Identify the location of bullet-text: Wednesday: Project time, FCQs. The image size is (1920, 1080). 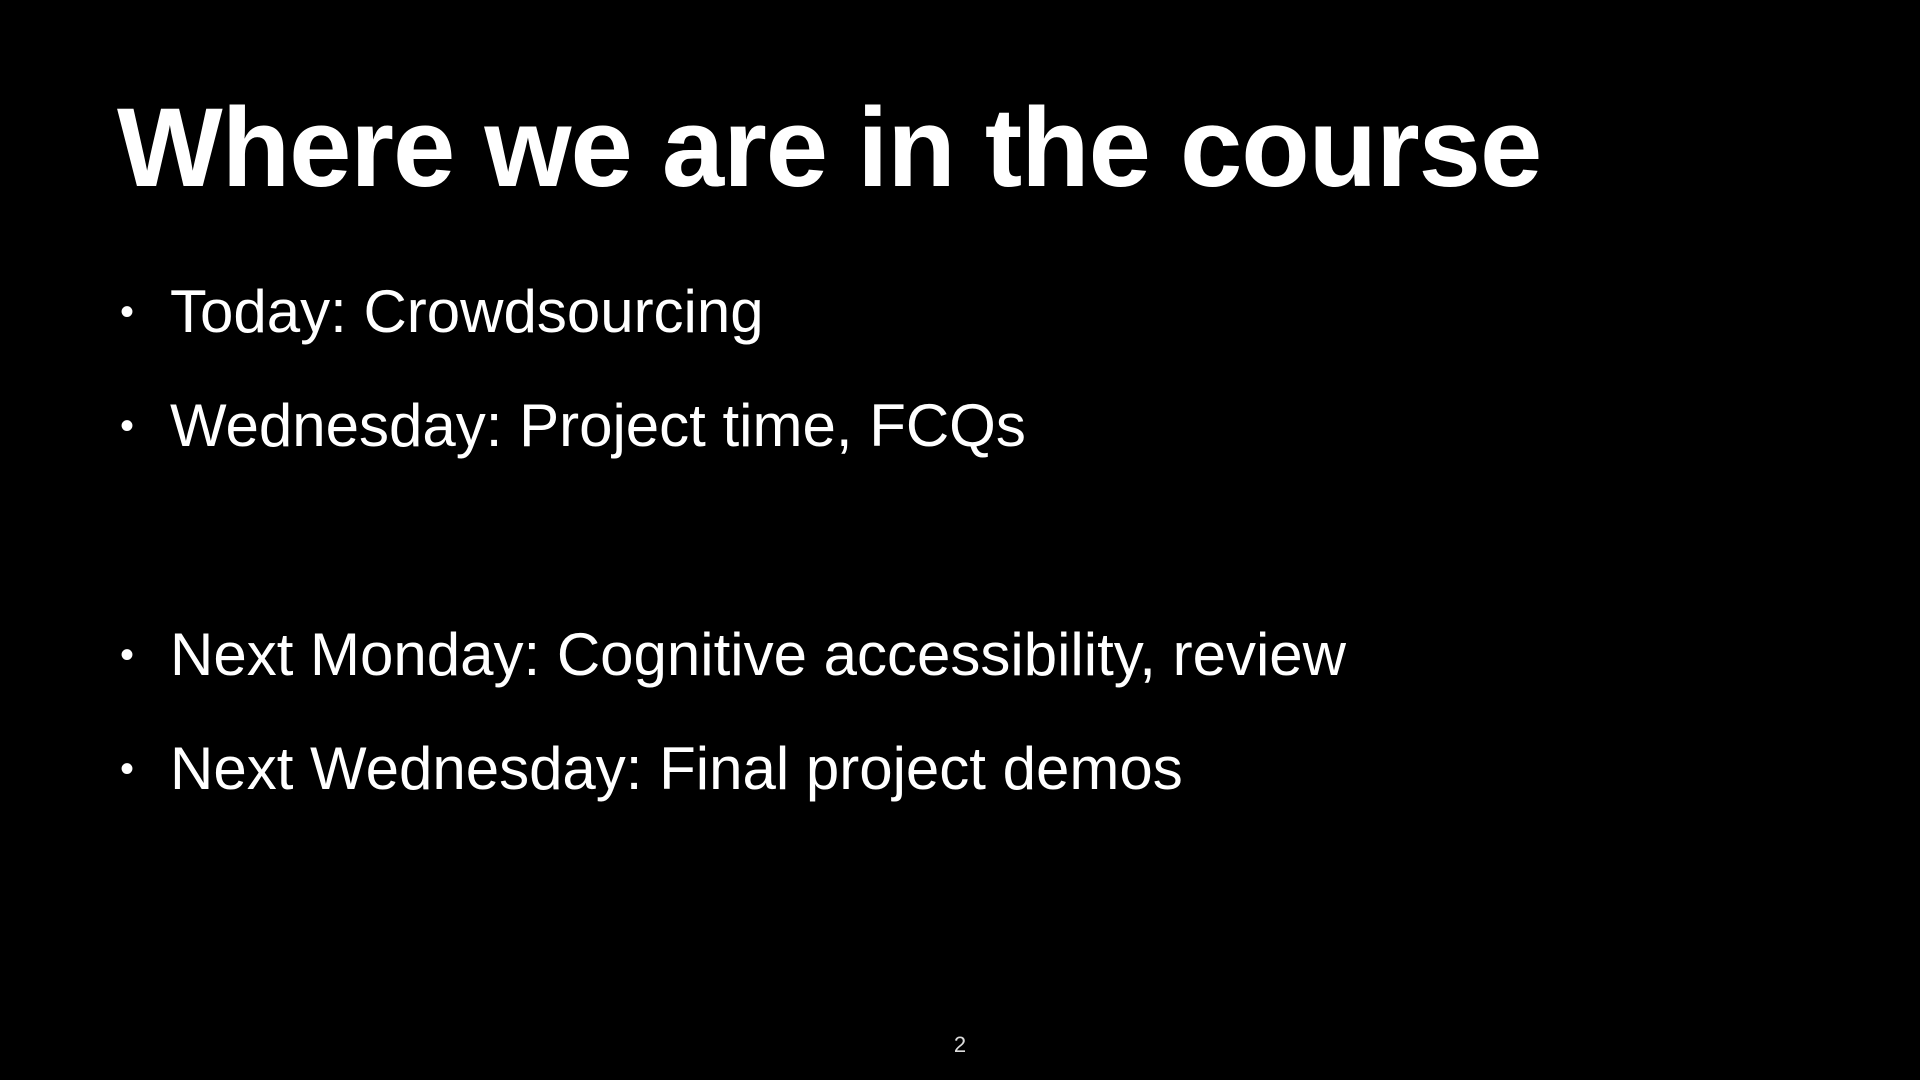
(598, 425).